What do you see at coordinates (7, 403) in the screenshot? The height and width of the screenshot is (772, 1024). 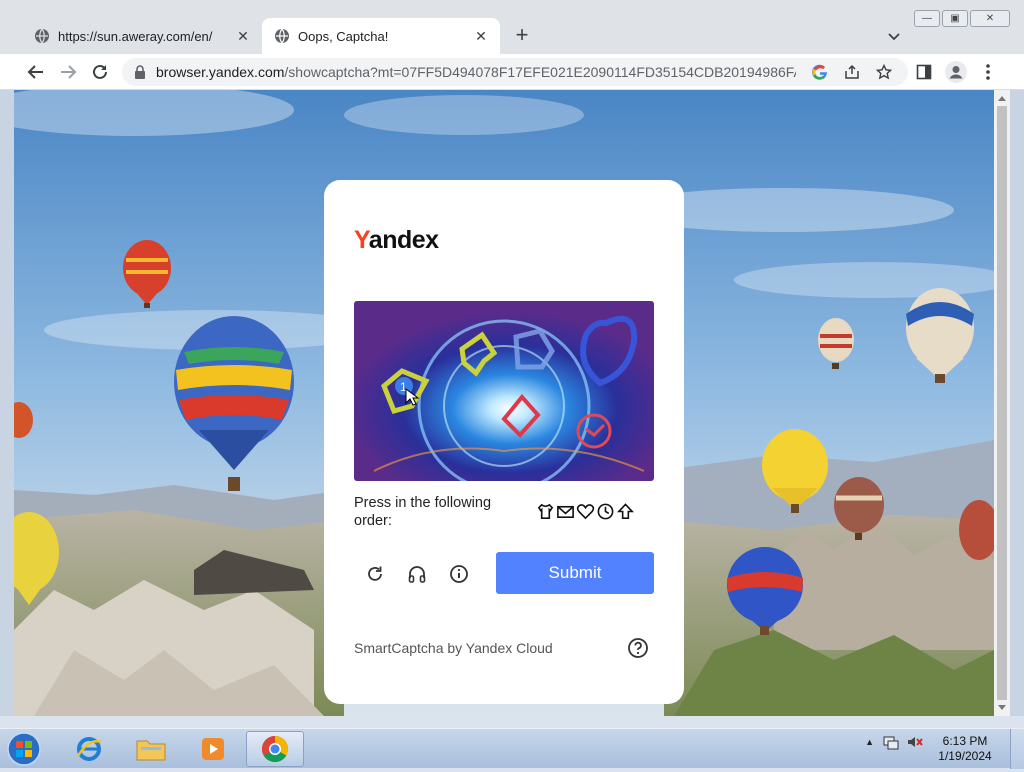 I see `window-frame-left` at bounding box center [7, 403].